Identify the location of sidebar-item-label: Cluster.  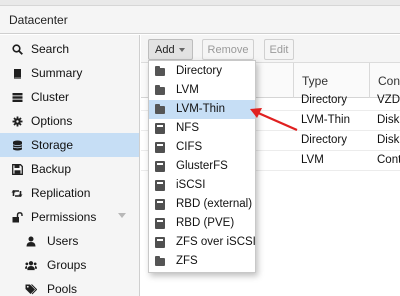
(50, 97).